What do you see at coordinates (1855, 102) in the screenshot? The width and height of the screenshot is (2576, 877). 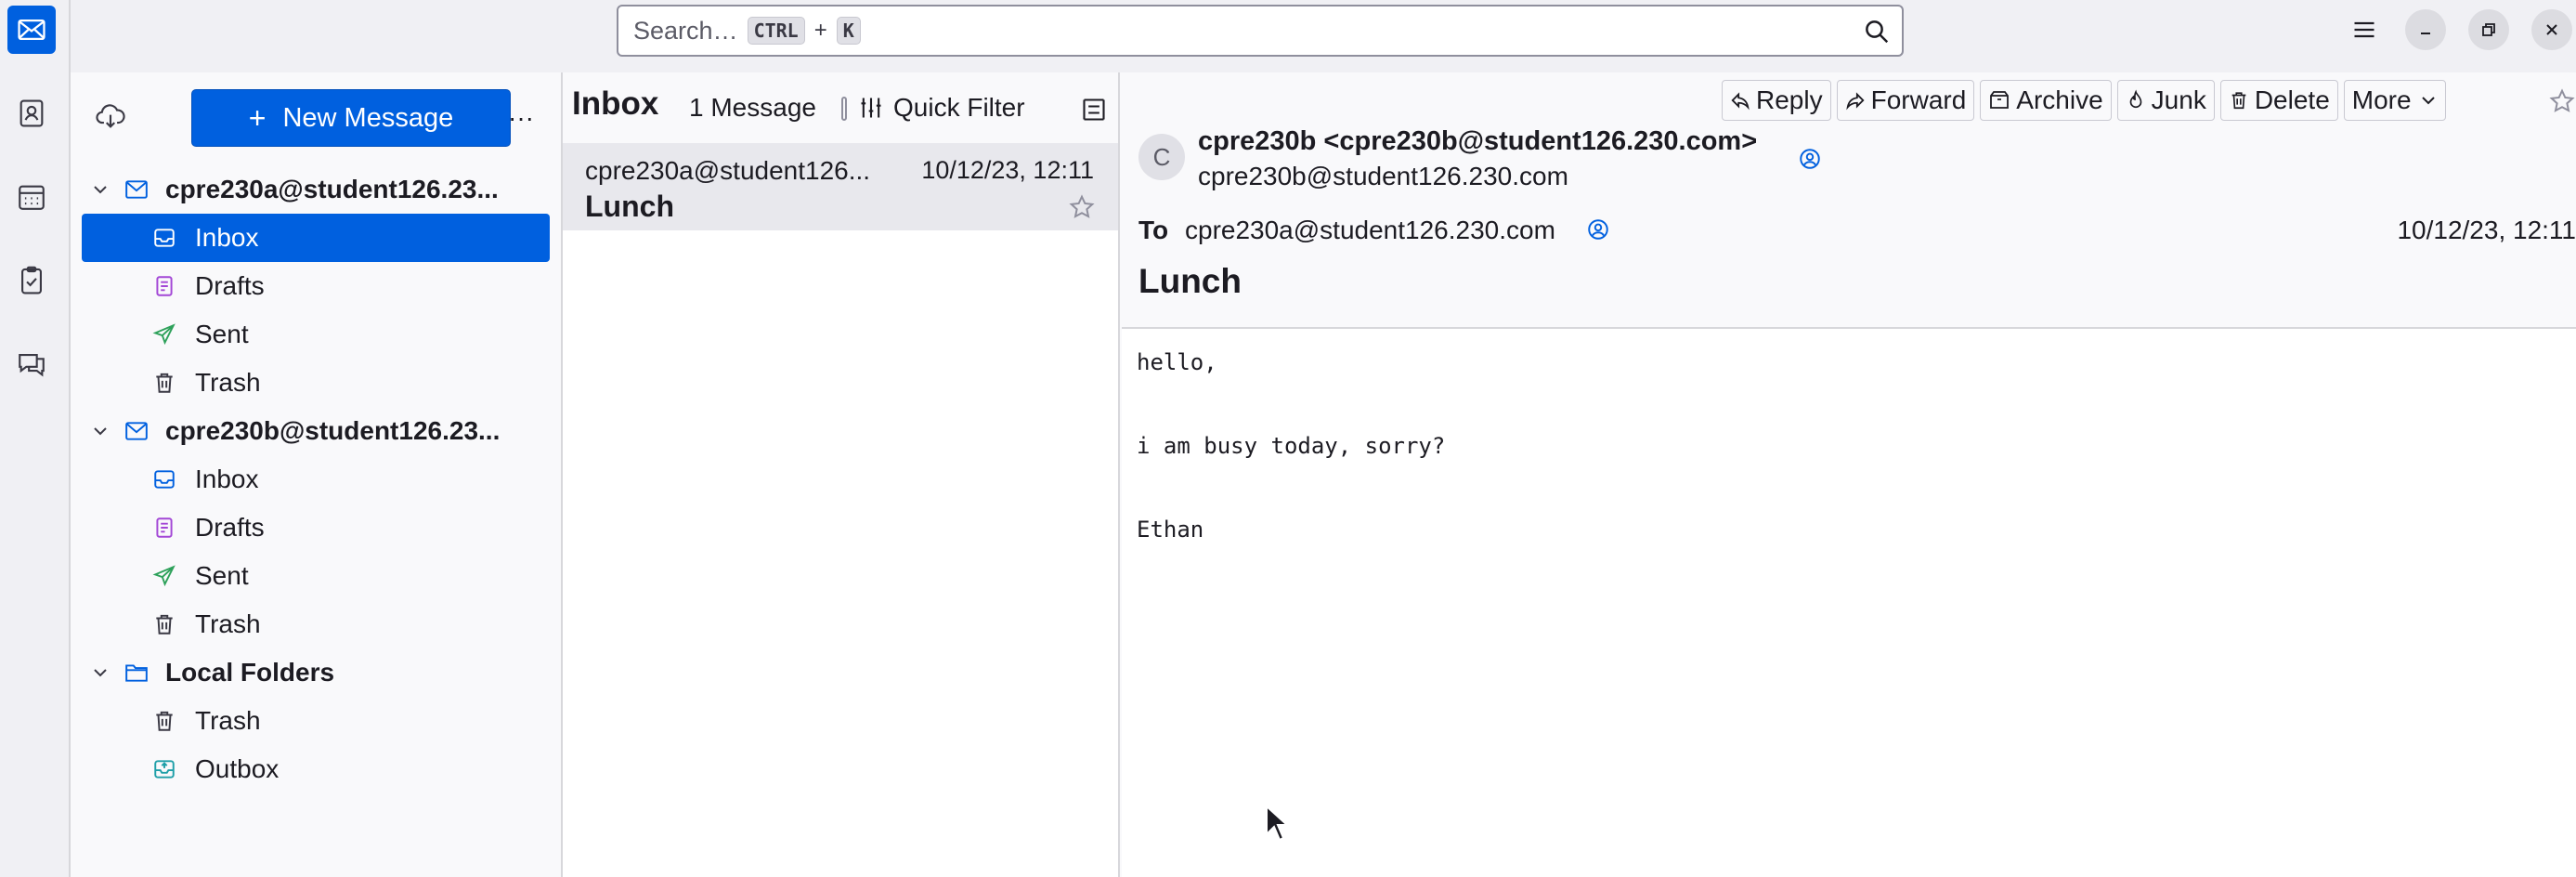 I see `forward-icon` at bounding box center [1855, 102].